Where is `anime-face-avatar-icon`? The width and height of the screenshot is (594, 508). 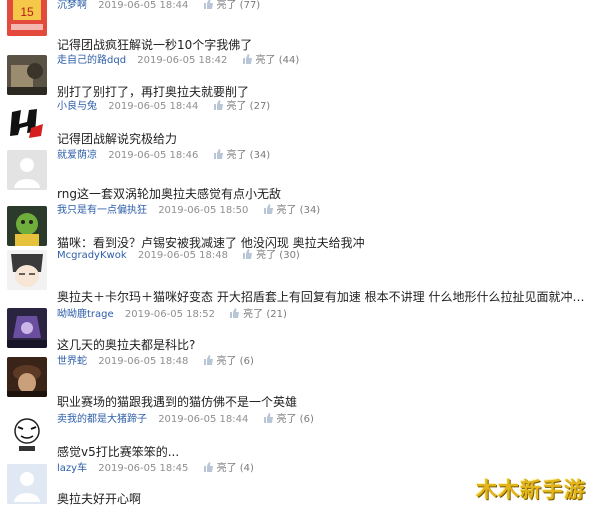
anime-face-avatar-icon is located at coordinates (27, 270).